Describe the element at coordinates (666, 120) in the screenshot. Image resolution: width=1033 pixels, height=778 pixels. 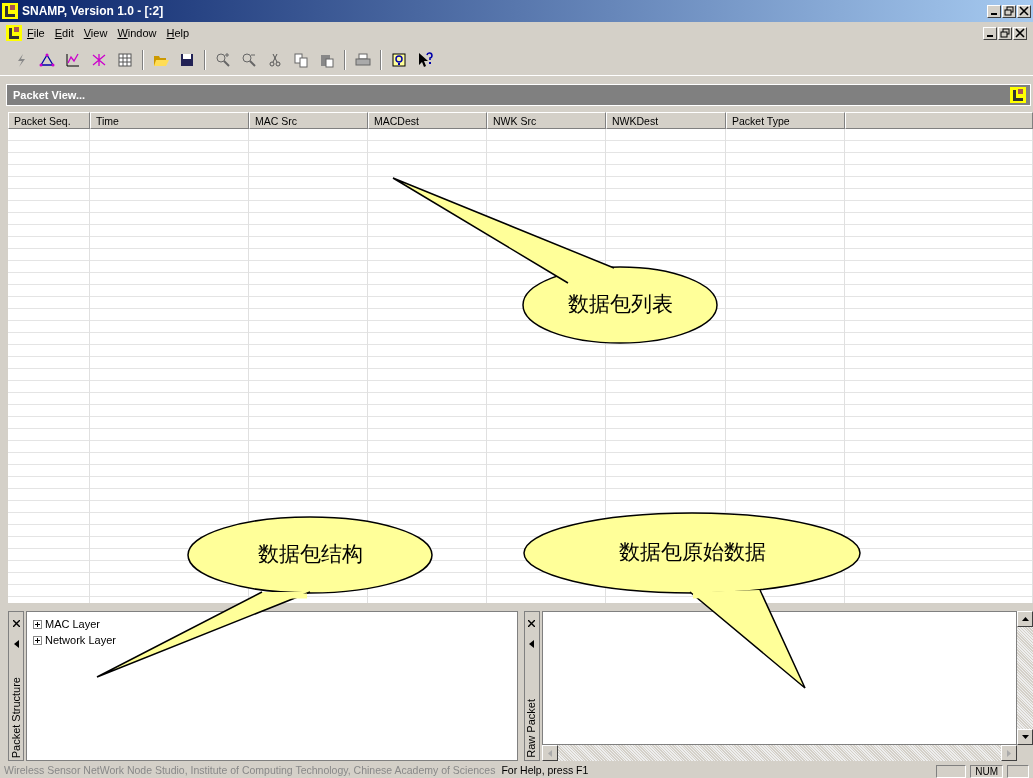
I see `column-header: NWKDest` at that location.